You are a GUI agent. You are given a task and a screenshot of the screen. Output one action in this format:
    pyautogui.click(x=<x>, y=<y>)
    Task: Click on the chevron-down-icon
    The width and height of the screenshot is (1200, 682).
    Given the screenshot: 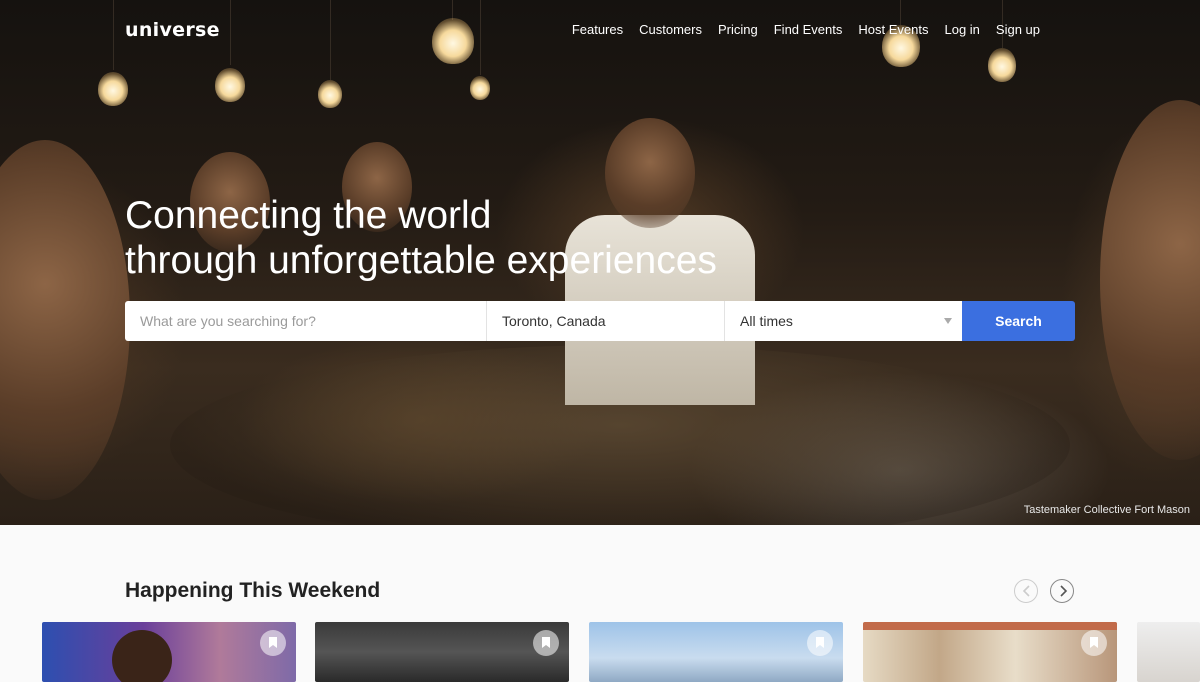 What is the action you would take?
    pyautogui.click(x=948, y=321)
    